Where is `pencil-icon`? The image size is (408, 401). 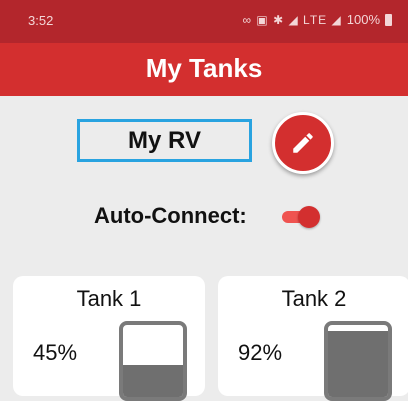 pencil-icon is located at coordinates (303, 143).